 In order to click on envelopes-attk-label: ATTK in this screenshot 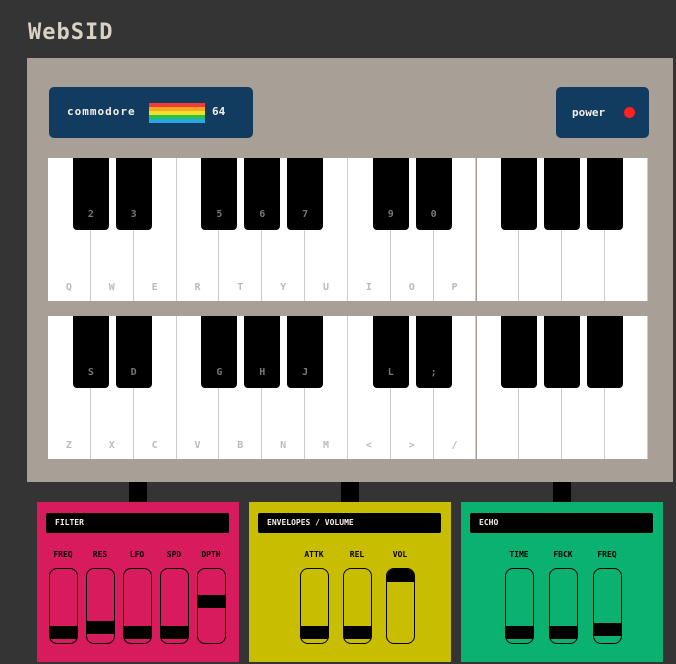, I will do `click(314, 554)`.